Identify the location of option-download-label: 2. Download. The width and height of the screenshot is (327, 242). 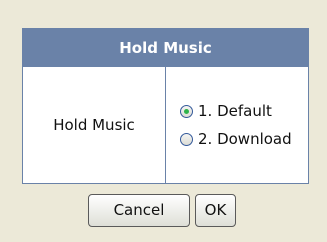
(245, 139).